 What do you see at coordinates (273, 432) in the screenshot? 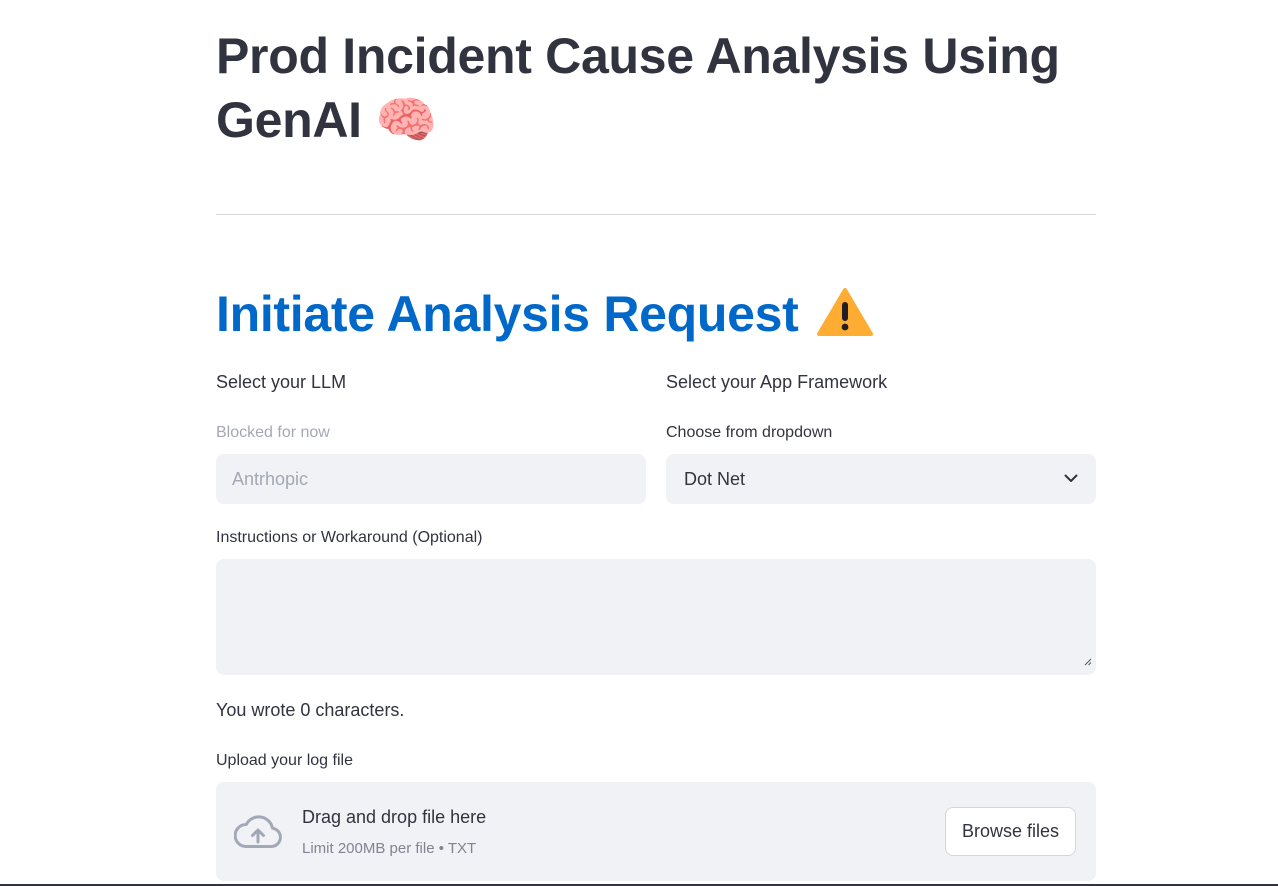
I see `llm-field-label: Blocked for now` at bounding box center [273, 432].